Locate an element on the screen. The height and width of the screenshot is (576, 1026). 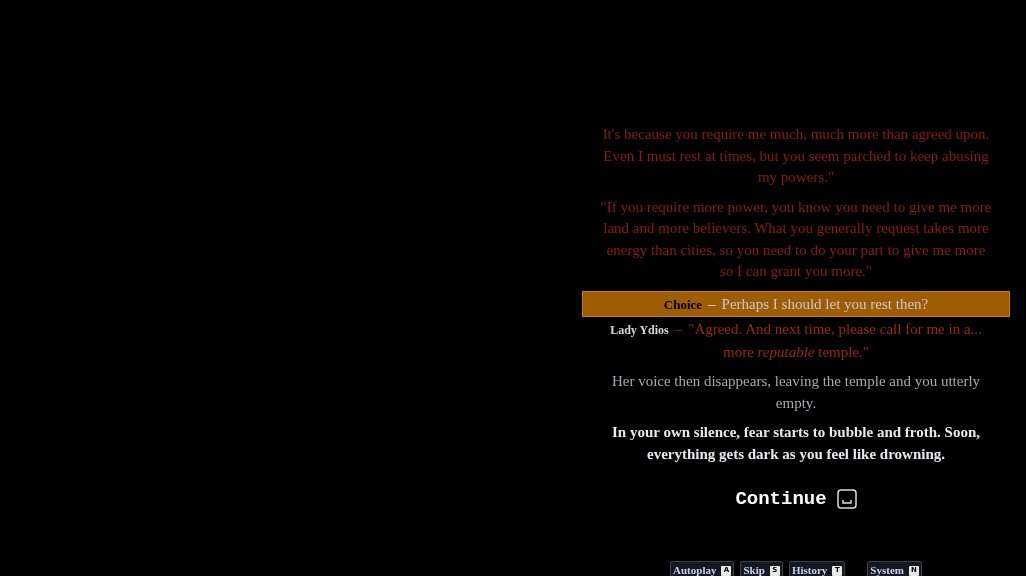
space-key-icon is located at coordinates (846, 499).